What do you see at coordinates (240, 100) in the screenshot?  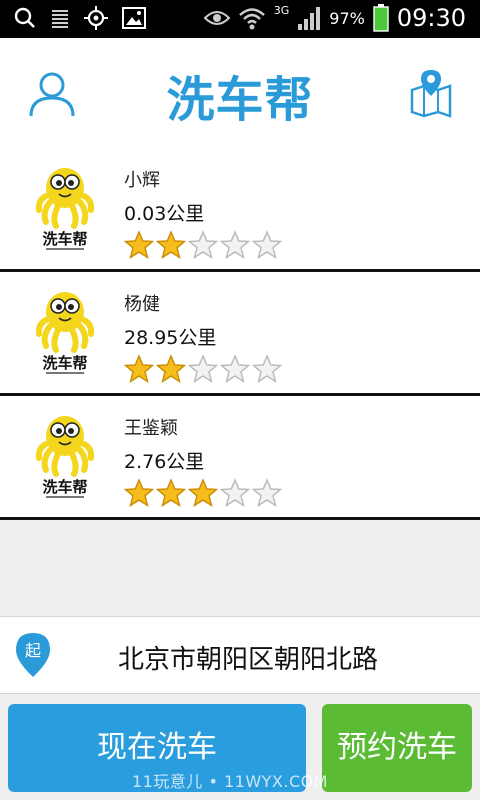 I see `app-title: 洗车帮` at bounding box center [240, 100].